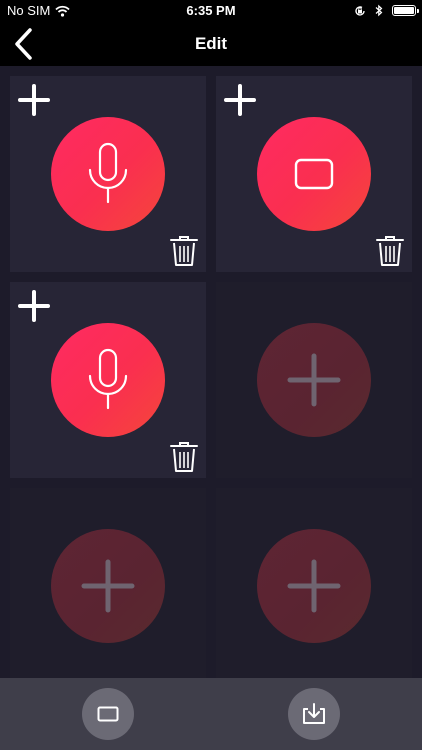 The image size is (422, 750). Describe the element at coordinates (360, 10) in the screenshot. I see `orientation-lock-icon` at that location.